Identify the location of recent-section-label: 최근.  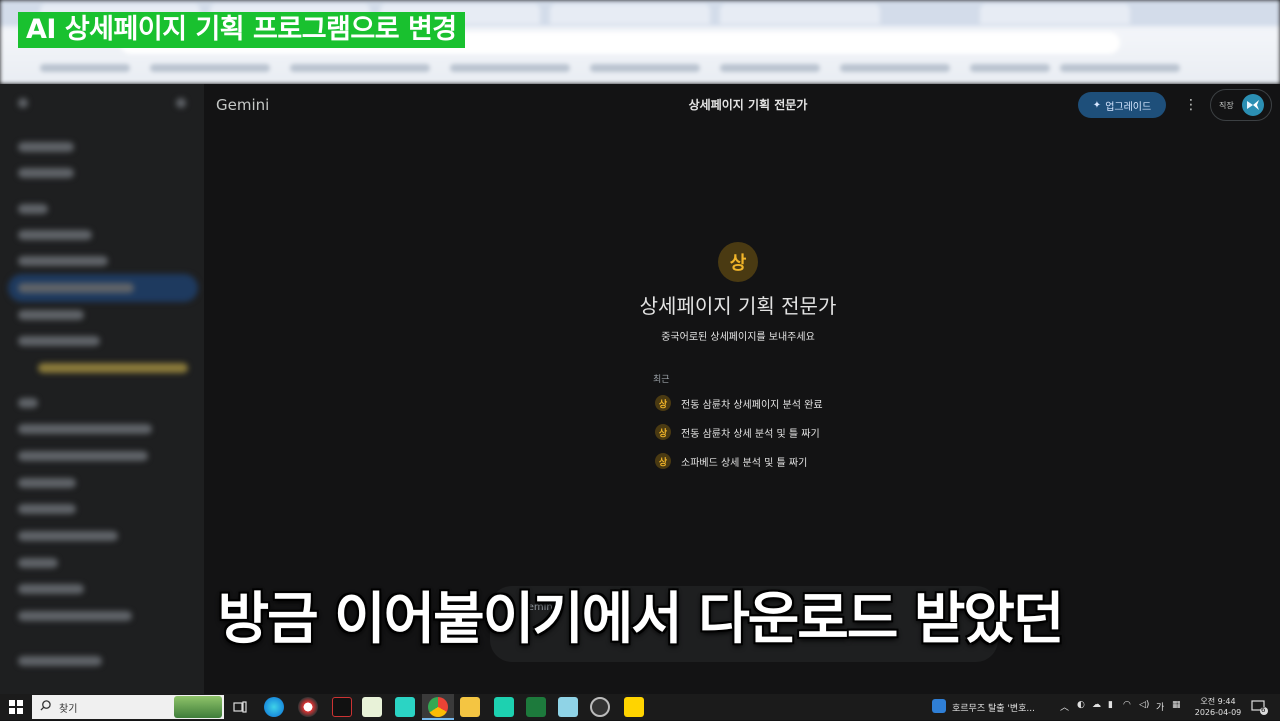
(661, 380).